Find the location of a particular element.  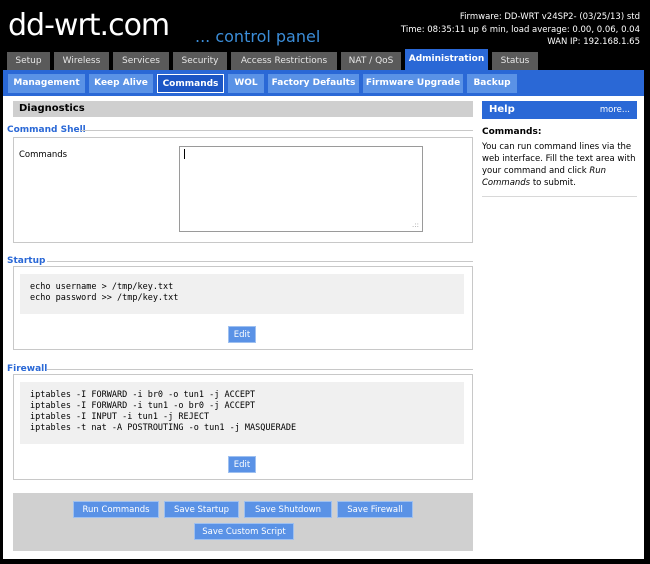

logo: dd-wrt.com is located at coordinates (89, 25).